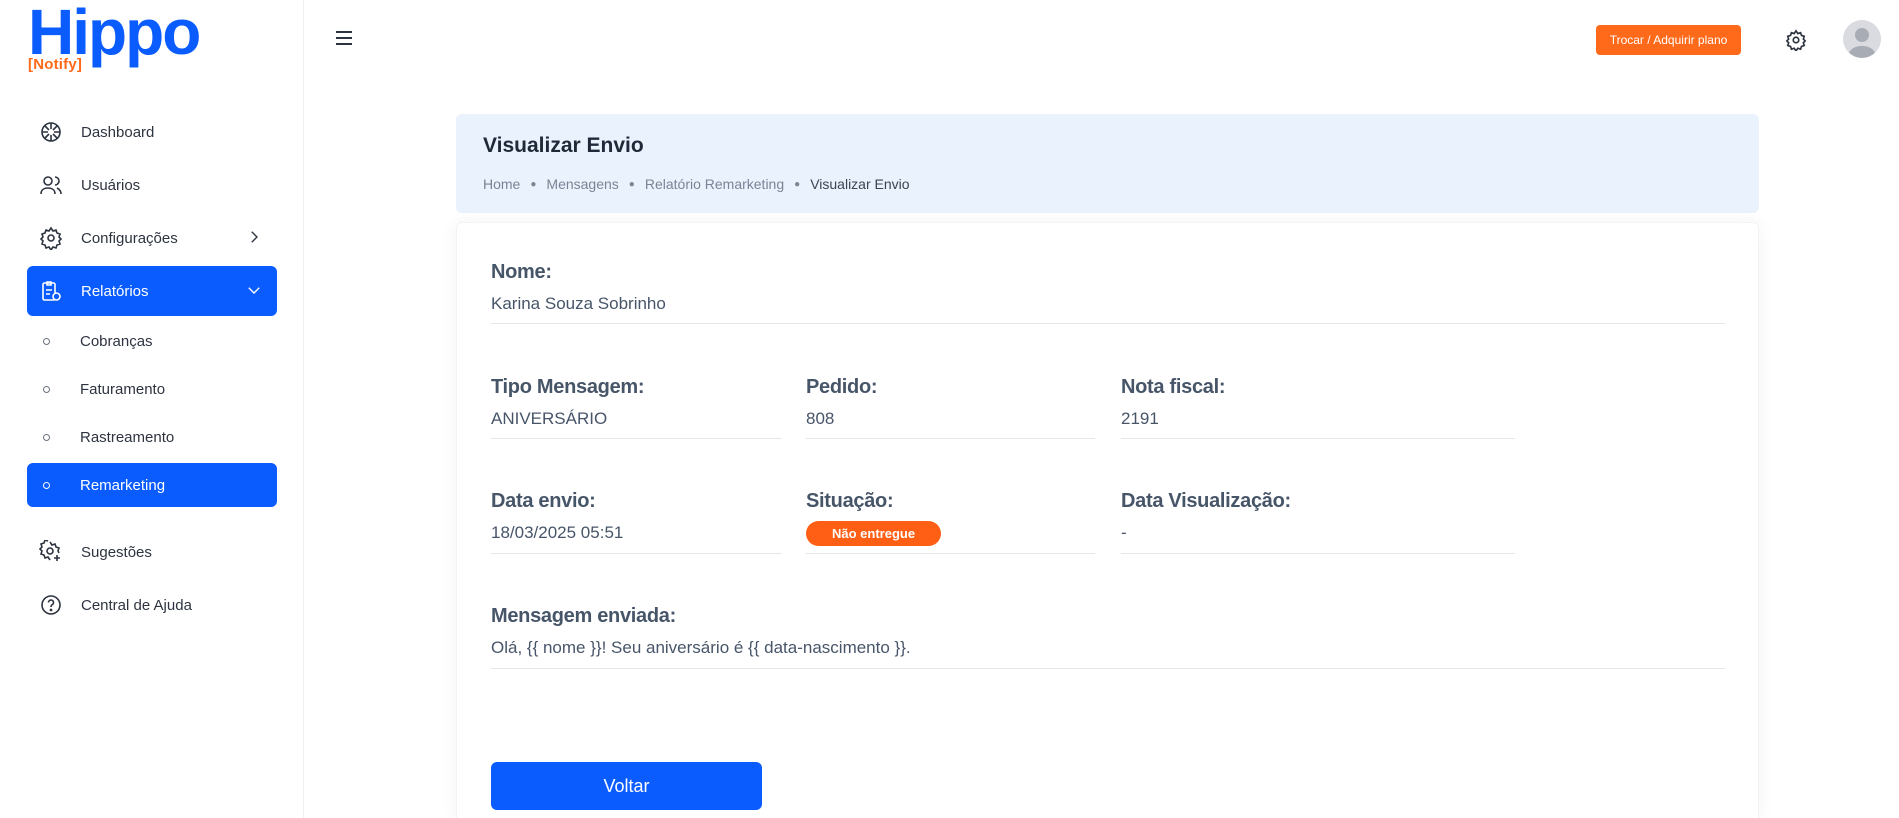 This screenshot has height=818, width=1899. What do you see at coordinates (152, 291) in the screenshot?
I see `sidebar-item-relatorios: Relatórios` at bounding box center [152, 291].